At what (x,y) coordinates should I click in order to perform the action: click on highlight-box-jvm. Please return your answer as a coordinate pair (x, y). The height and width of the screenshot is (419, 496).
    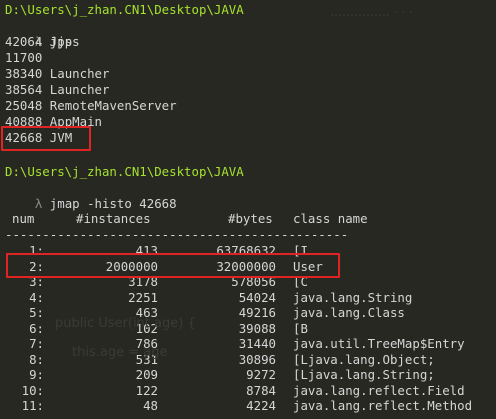
    Looking at the image, I should click on (46, 138).